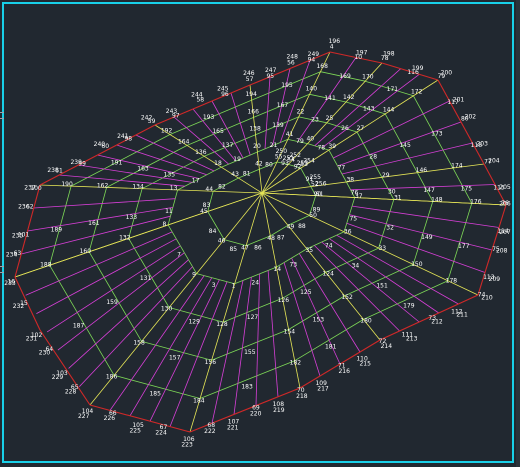 This screenshot has width=520, height=467. What do you see at coordinates (518, 233) in the screenshot?
I see `right-edge-strip` at bounding box center [518, 233].